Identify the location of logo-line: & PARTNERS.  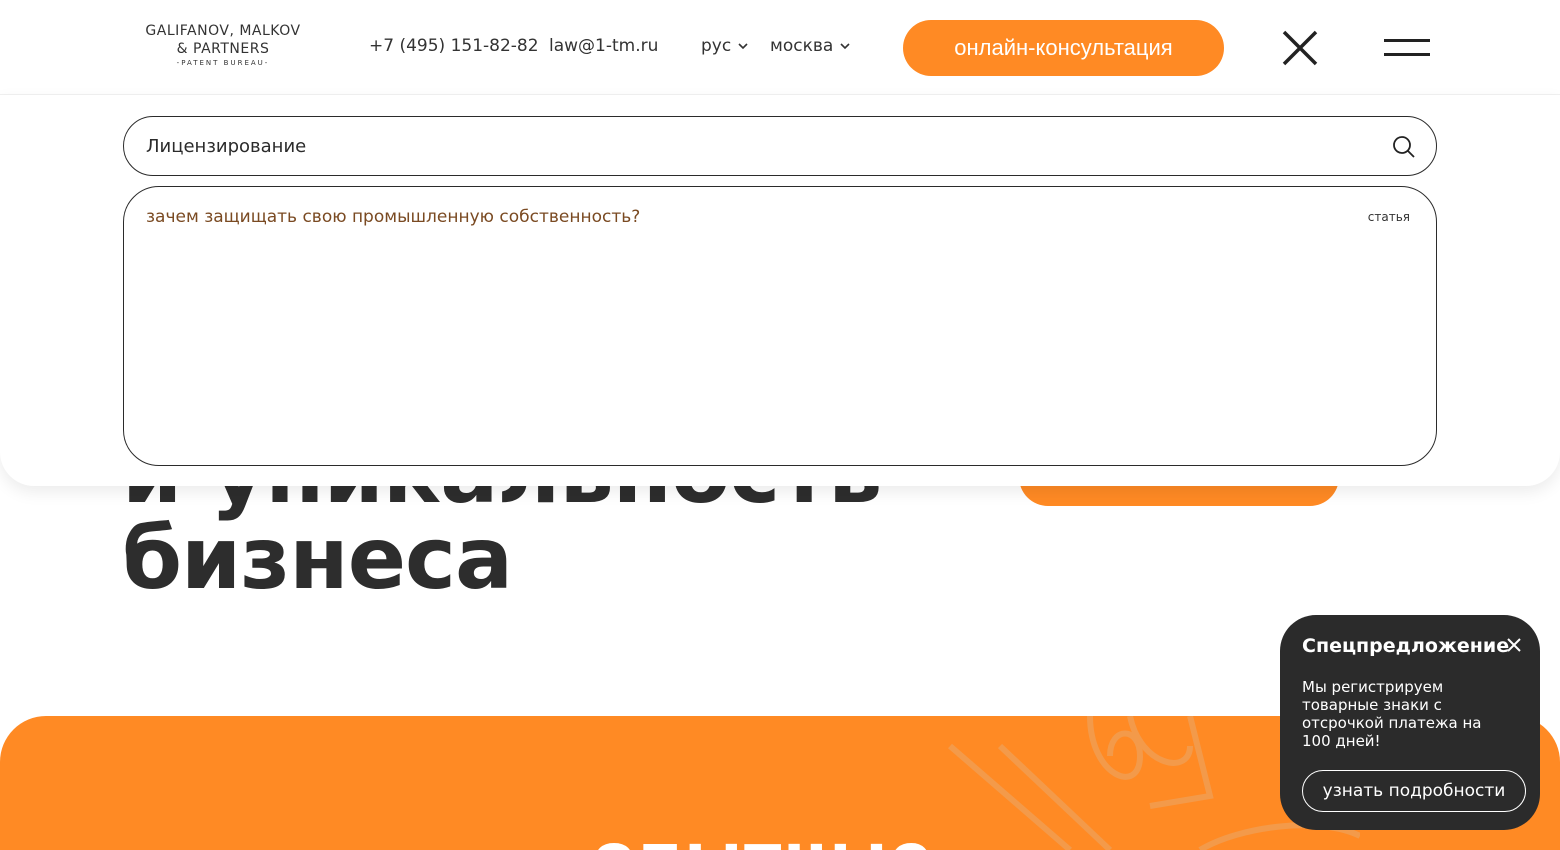
(223, 49).